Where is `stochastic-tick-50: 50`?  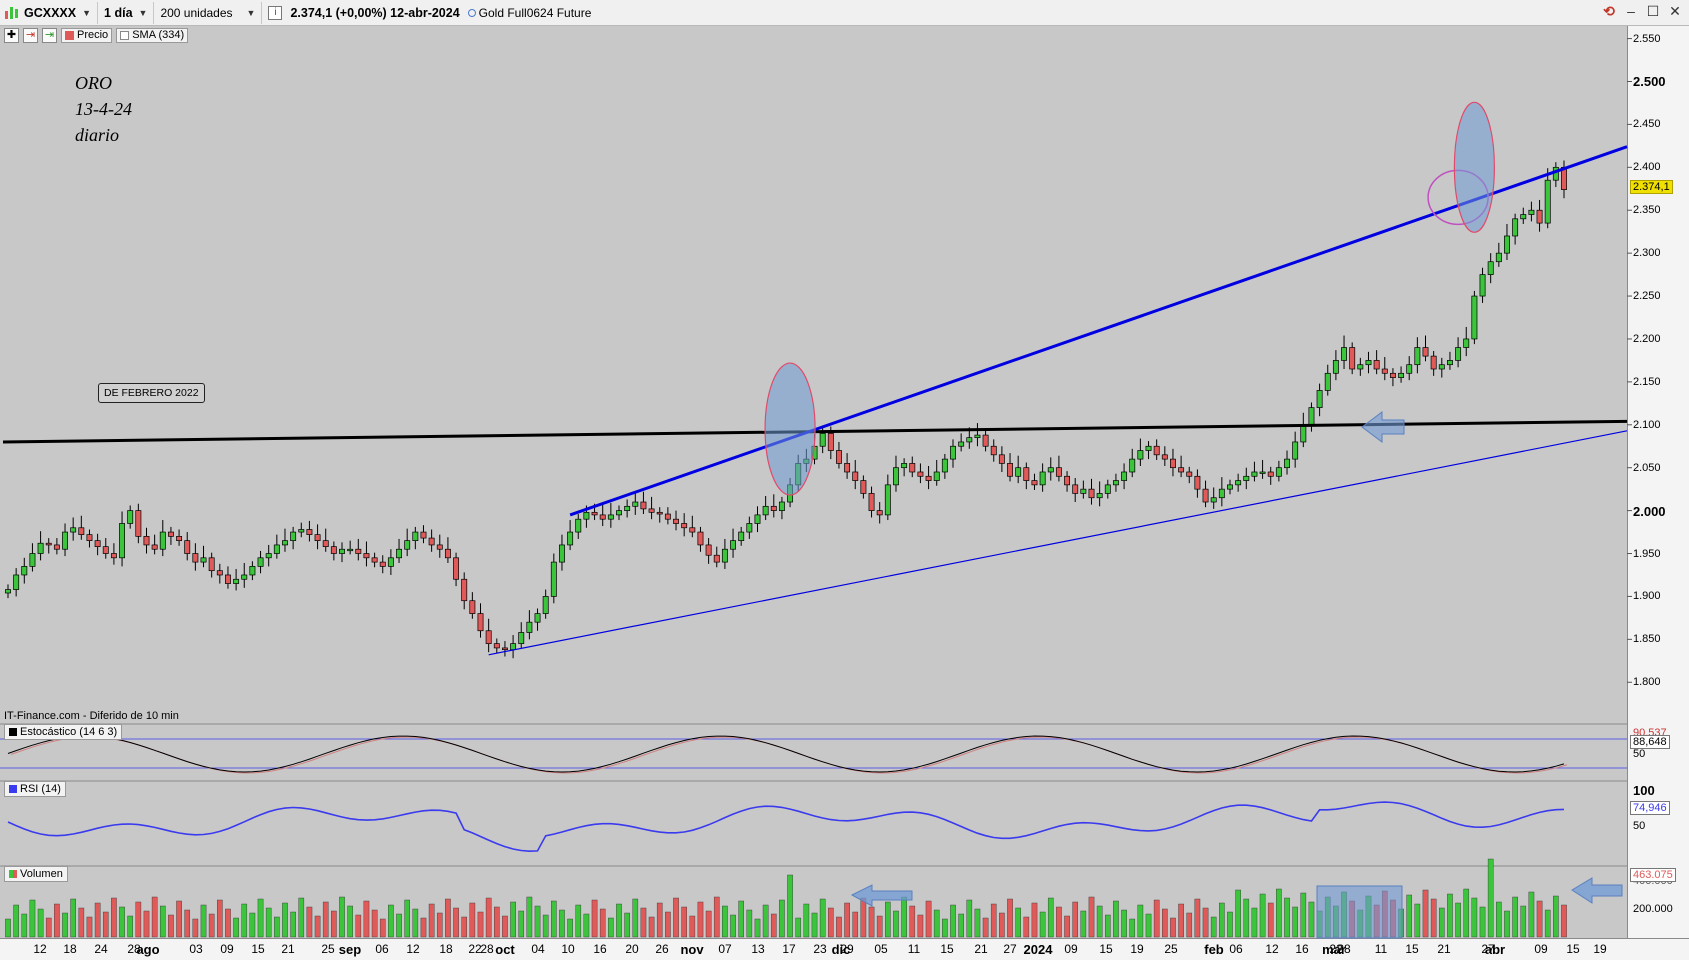
stochastic-tick-50: 50 is located at coordinates (1639, 754).